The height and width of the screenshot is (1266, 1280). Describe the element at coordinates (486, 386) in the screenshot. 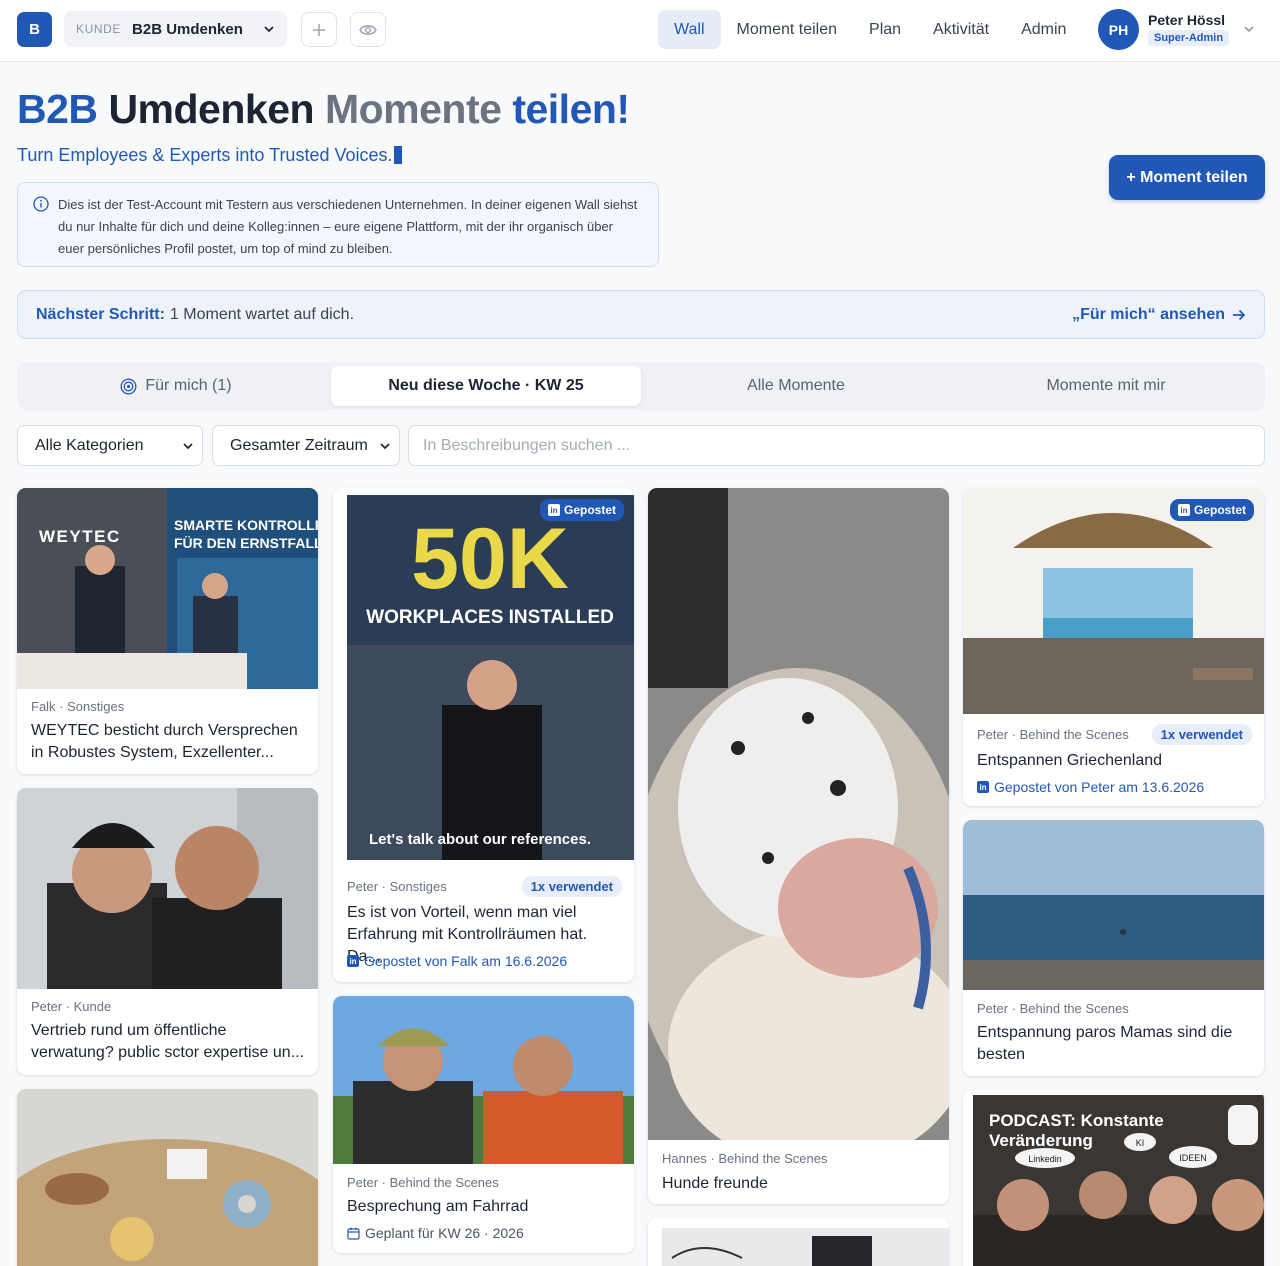

I see `tab-neu-diese-woche: Neu diese Woche · KW 25` at that location.